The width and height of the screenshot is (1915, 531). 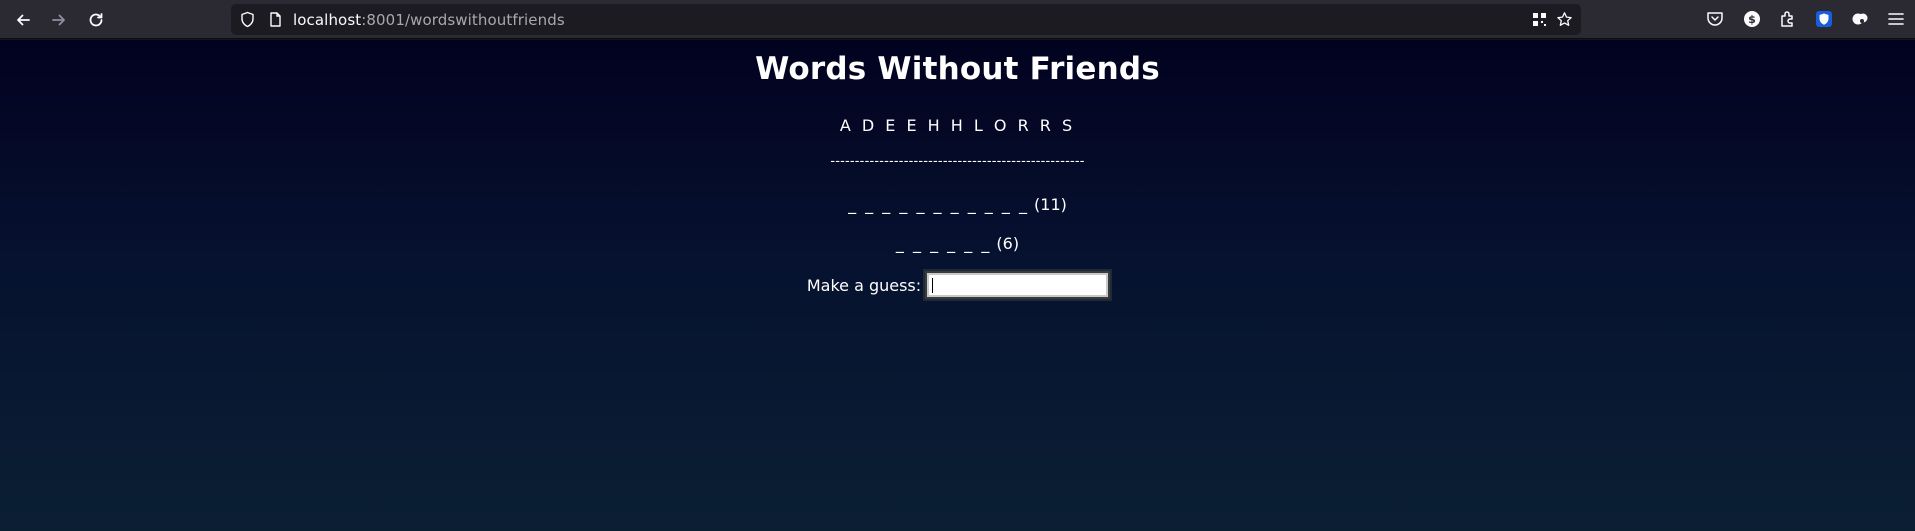 I want to click on url-host: localhost, so click(x=327, y=20).